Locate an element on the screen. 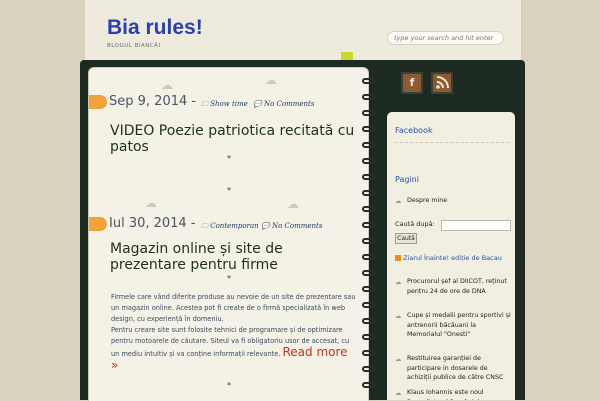 The height and width of the screenshot is (401, 600). rss-feed-title-label: Ziarul Înainte! ediție de Bacau is located at coordinates (452, 258).